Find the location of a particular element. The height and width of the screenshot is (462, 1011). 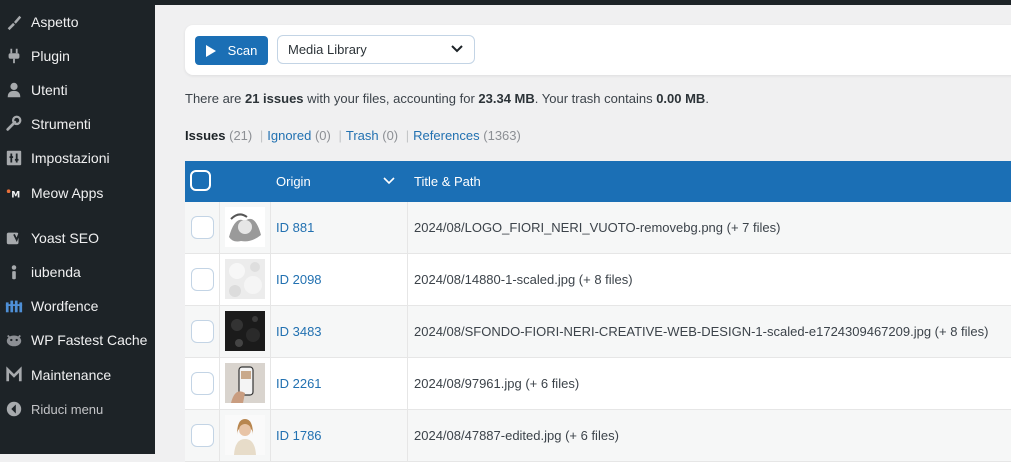

sidebar-item-aspetto: Aspetto is located at coordinates (77, 22).